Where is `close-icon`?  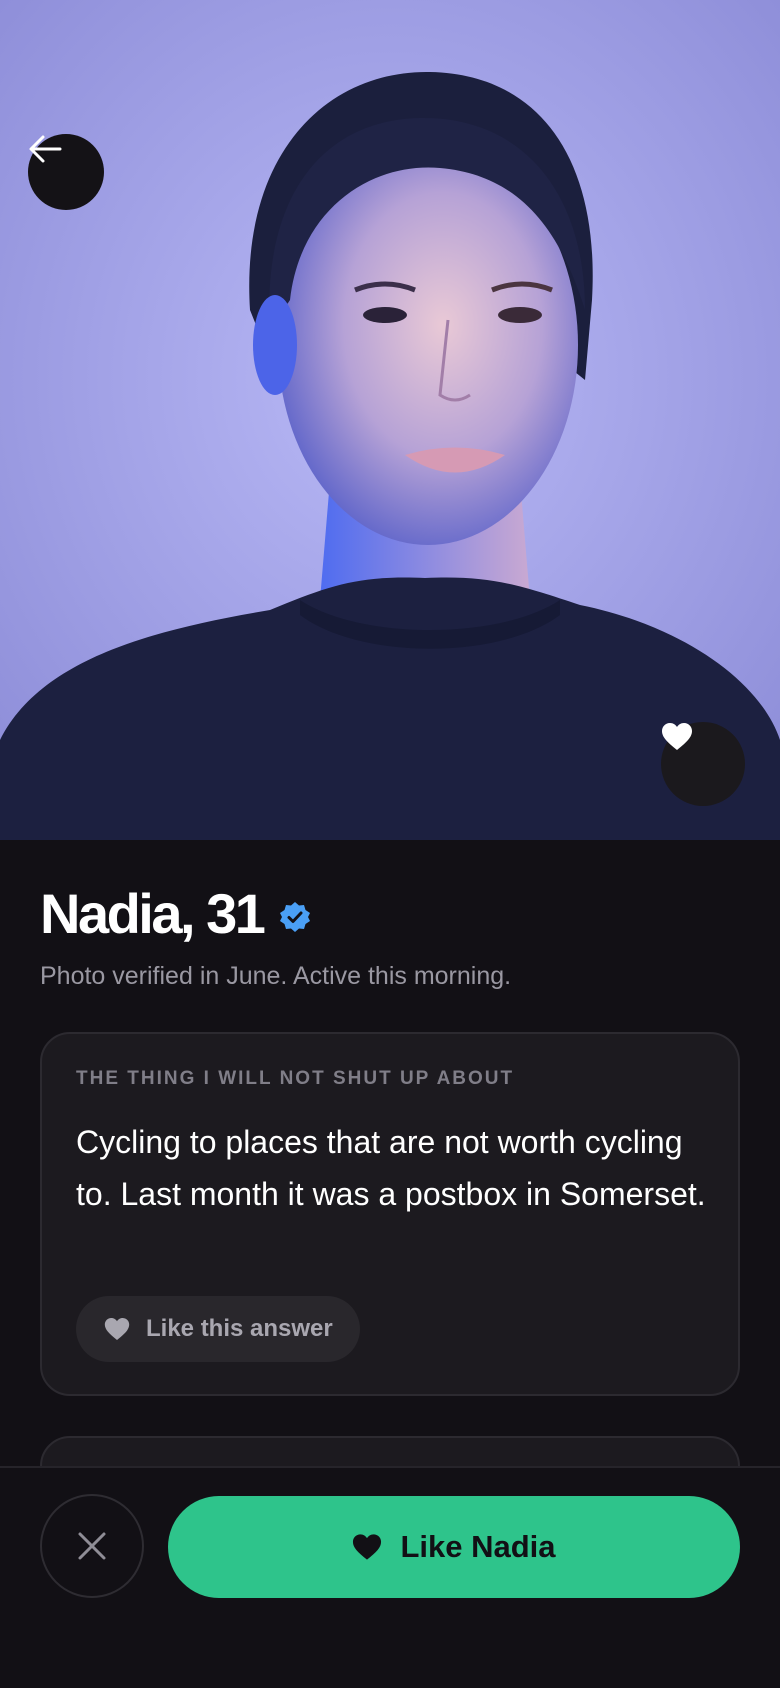 close-icon is located at coordinates (92, 1546).